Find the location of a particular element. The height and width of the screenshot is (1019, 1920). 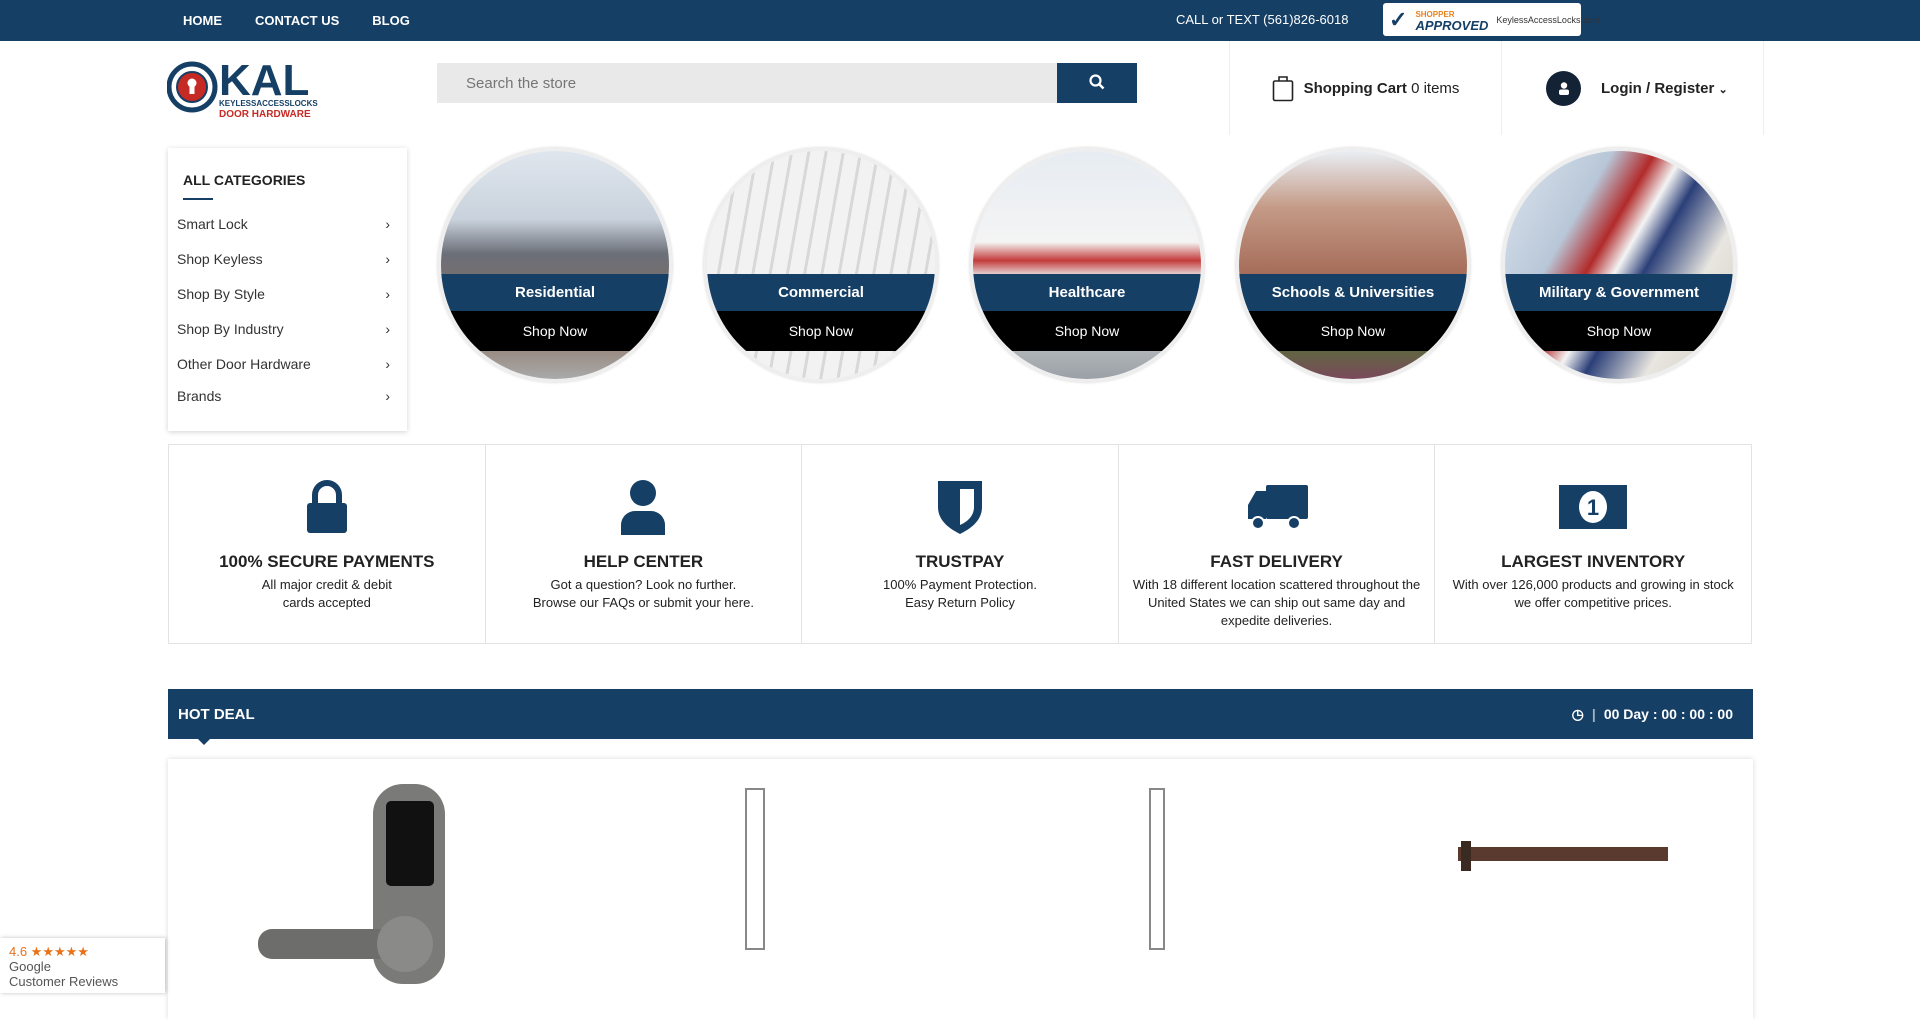

category-shop-by-style: Shop By Style › is located at coordinates (287, 293).